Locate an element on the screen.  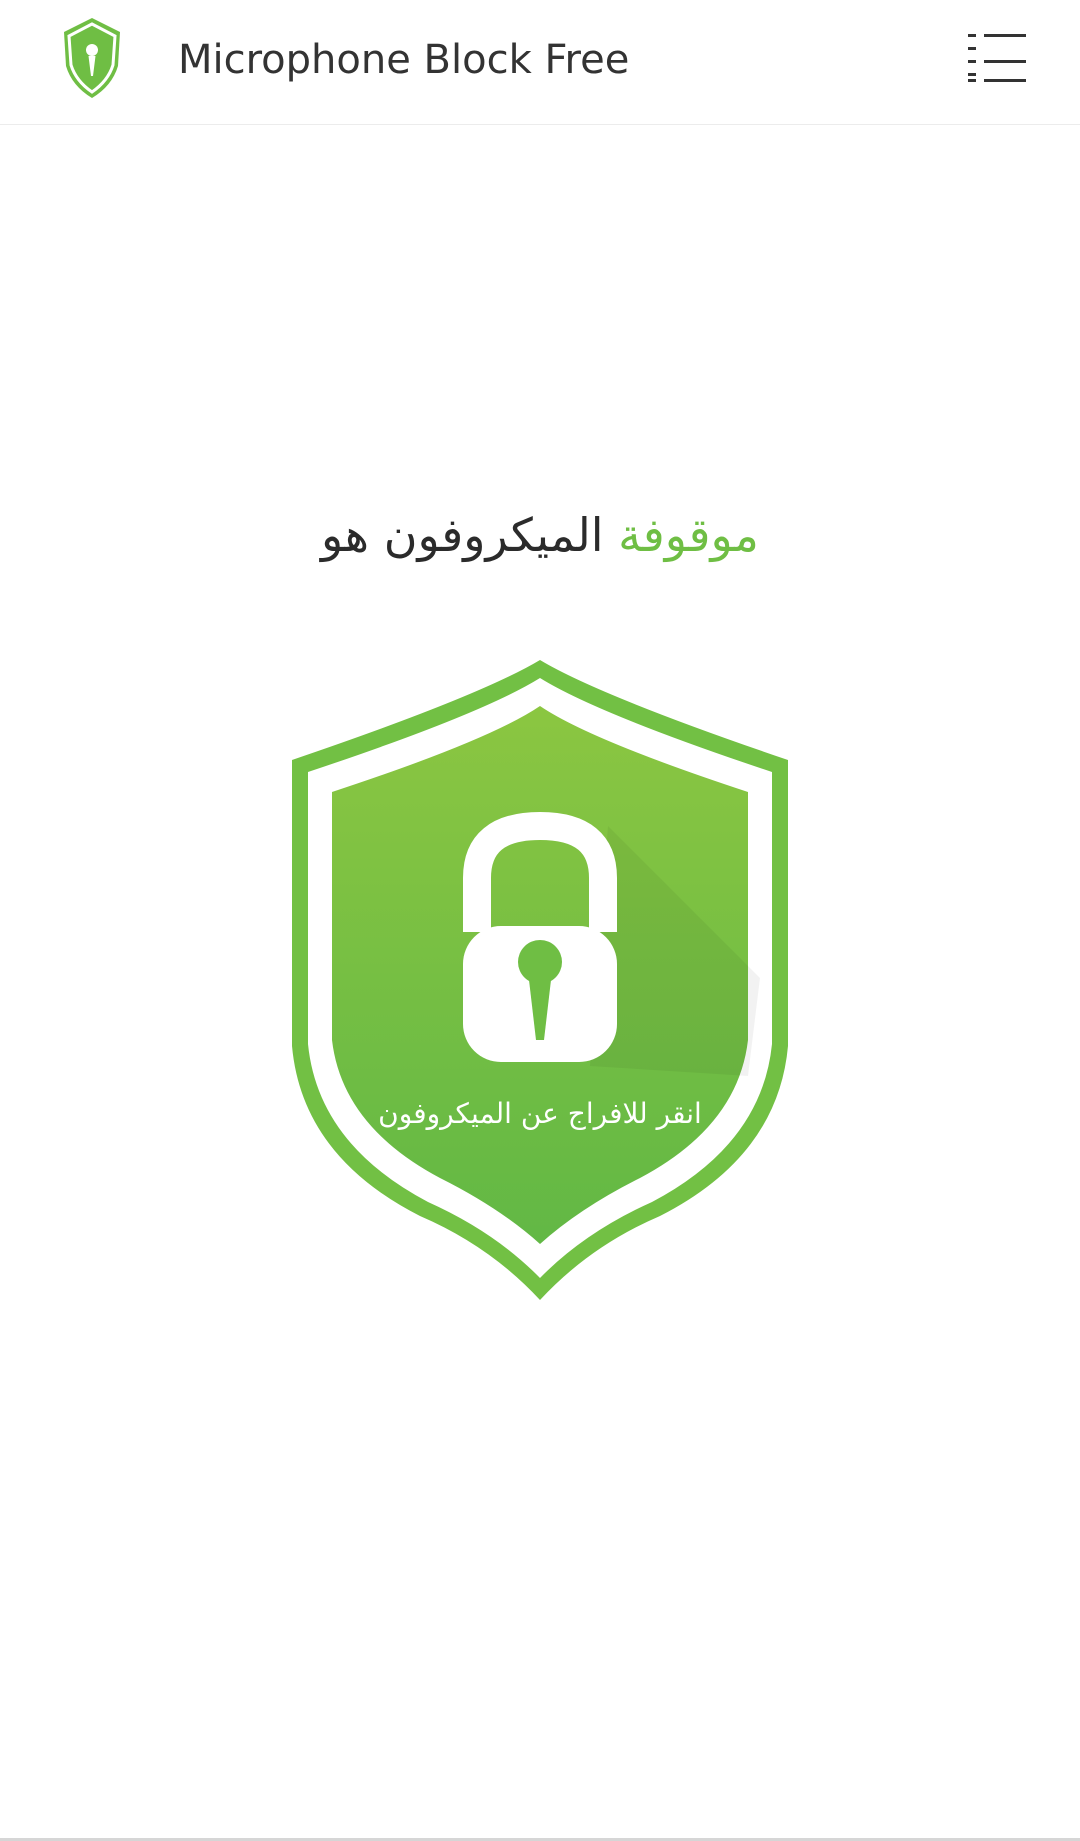
microphone-label: الميكروفون هو is located at coordinates (462, 535).